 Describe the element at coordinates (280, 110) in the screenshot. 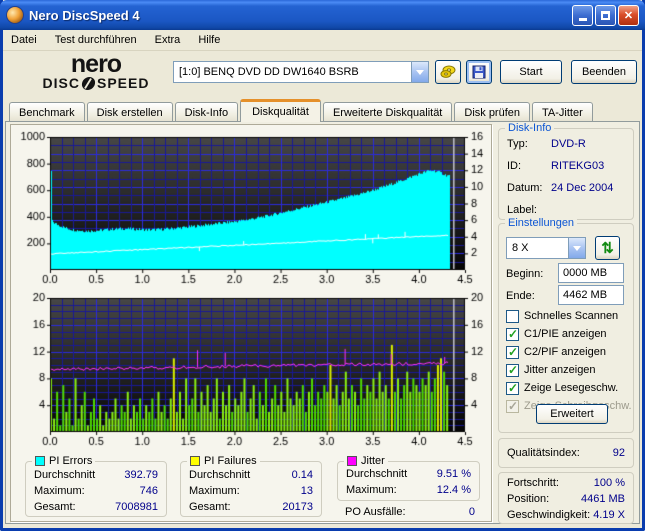

I see `tab-diskqualitaet: Diskqualität` at that location.